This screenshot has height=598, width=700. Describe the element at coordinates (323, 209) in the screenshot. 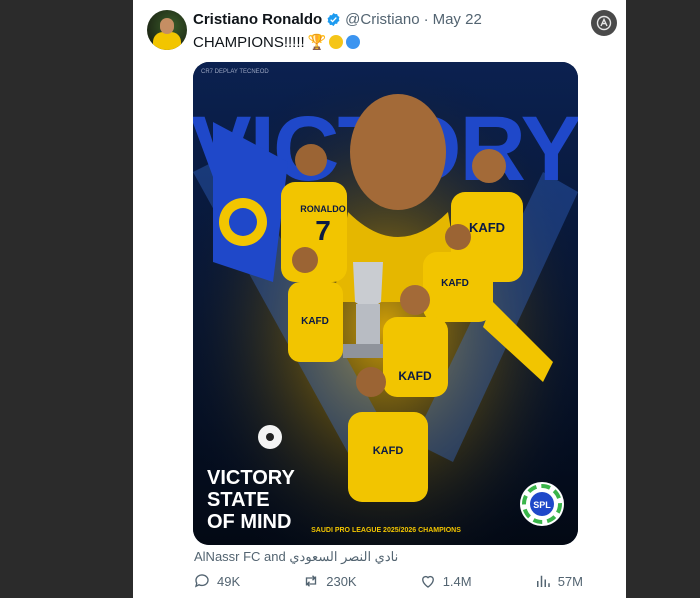

I see `jersey-name: RONALDO` at that location.